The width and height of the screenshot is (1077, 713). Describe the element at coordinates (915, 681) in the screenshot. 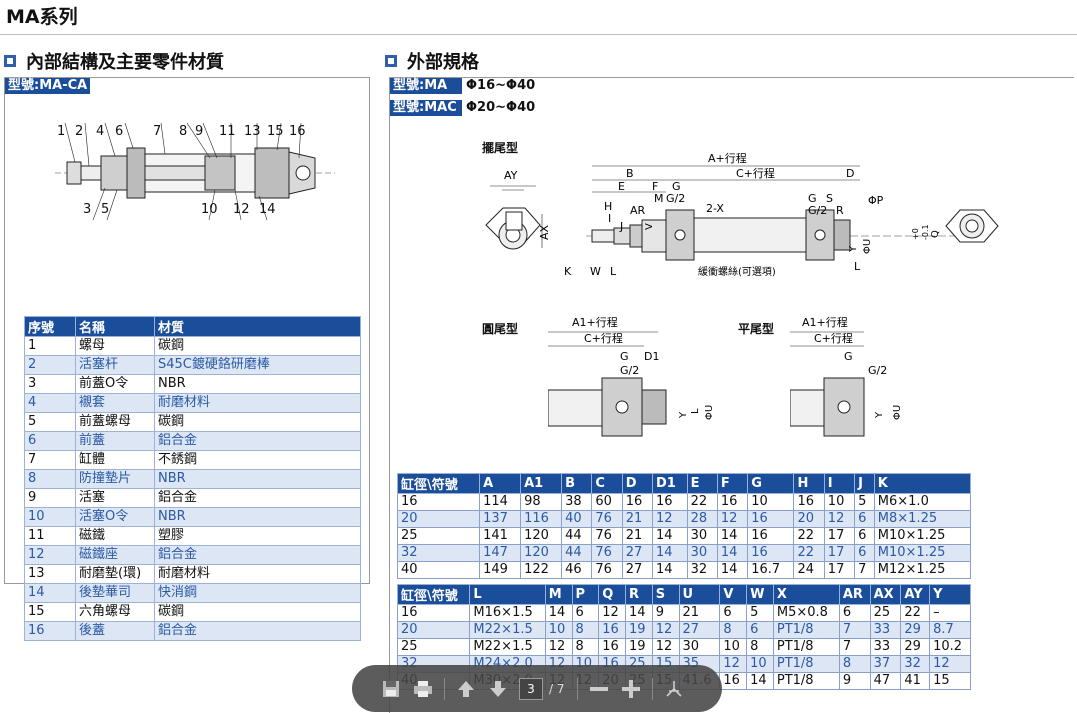

I see `table-cell: 41` at that location.